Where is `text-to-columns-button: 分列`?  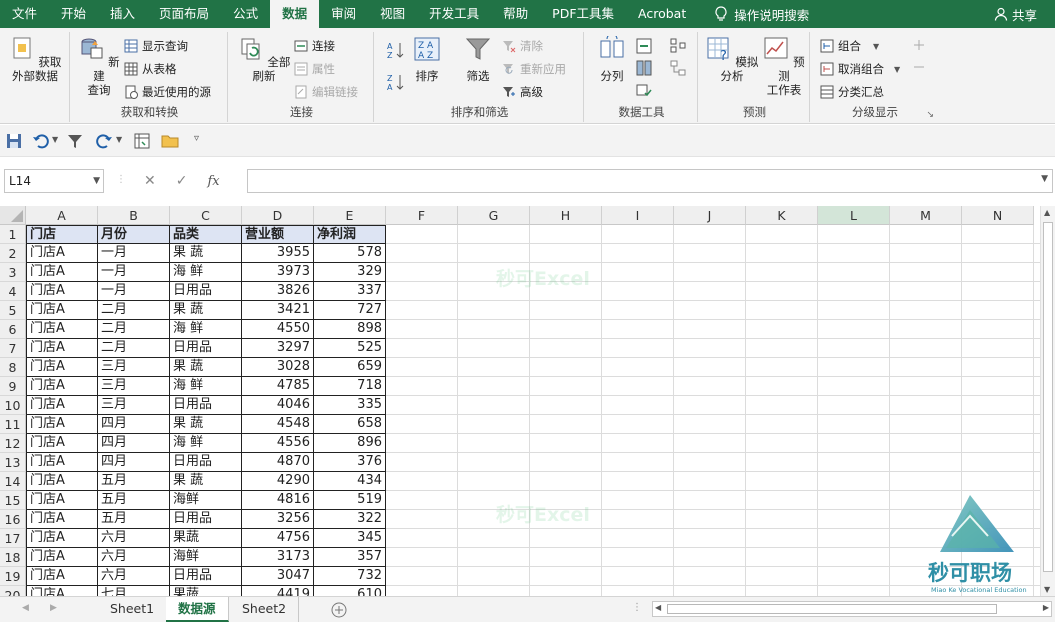
text-to-columns-button: 分列 is located at coordinates (612, 58).